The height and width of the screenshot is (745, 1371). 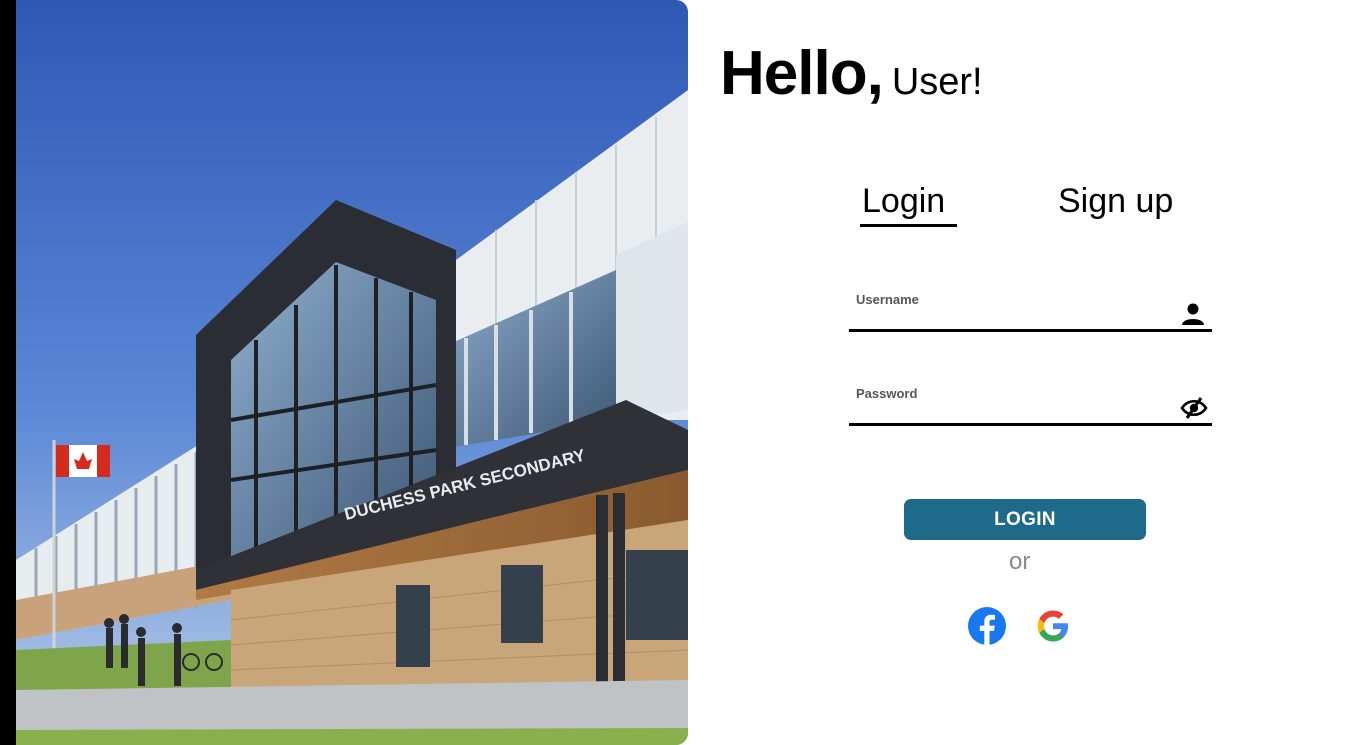 I want to click on username-input, so click(x=1012, y=319).